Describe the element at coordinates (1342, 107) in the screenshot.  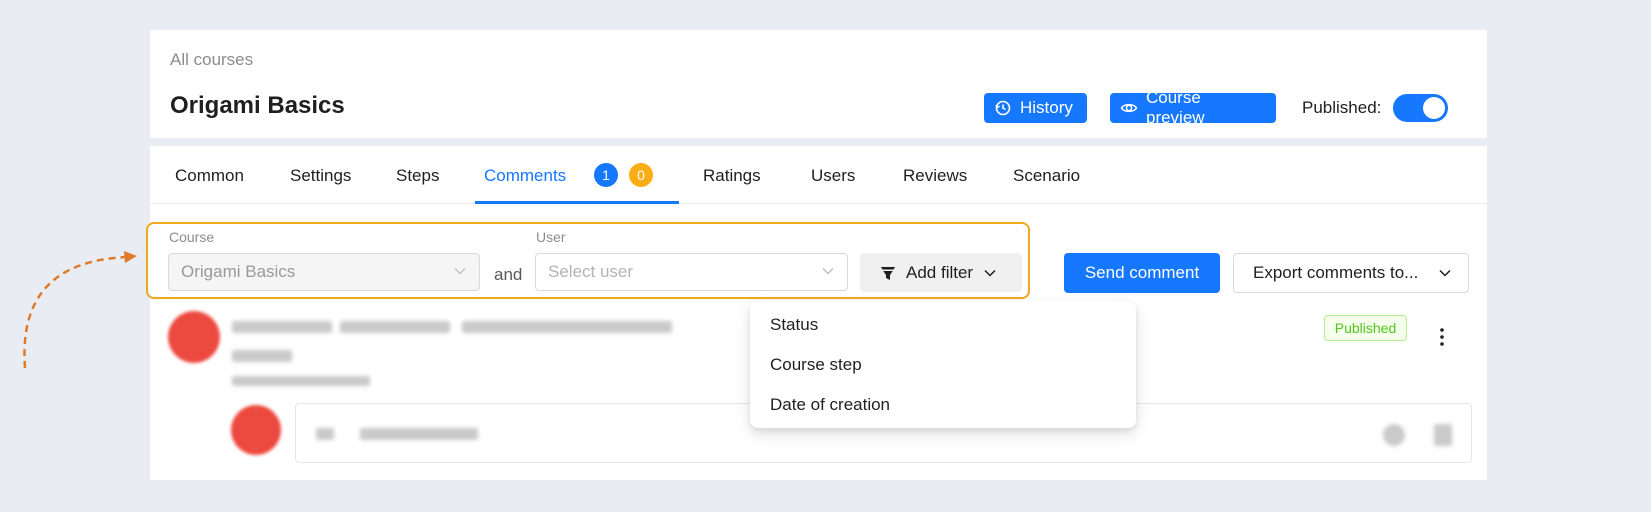
I see `published-label: Published:` at that location.